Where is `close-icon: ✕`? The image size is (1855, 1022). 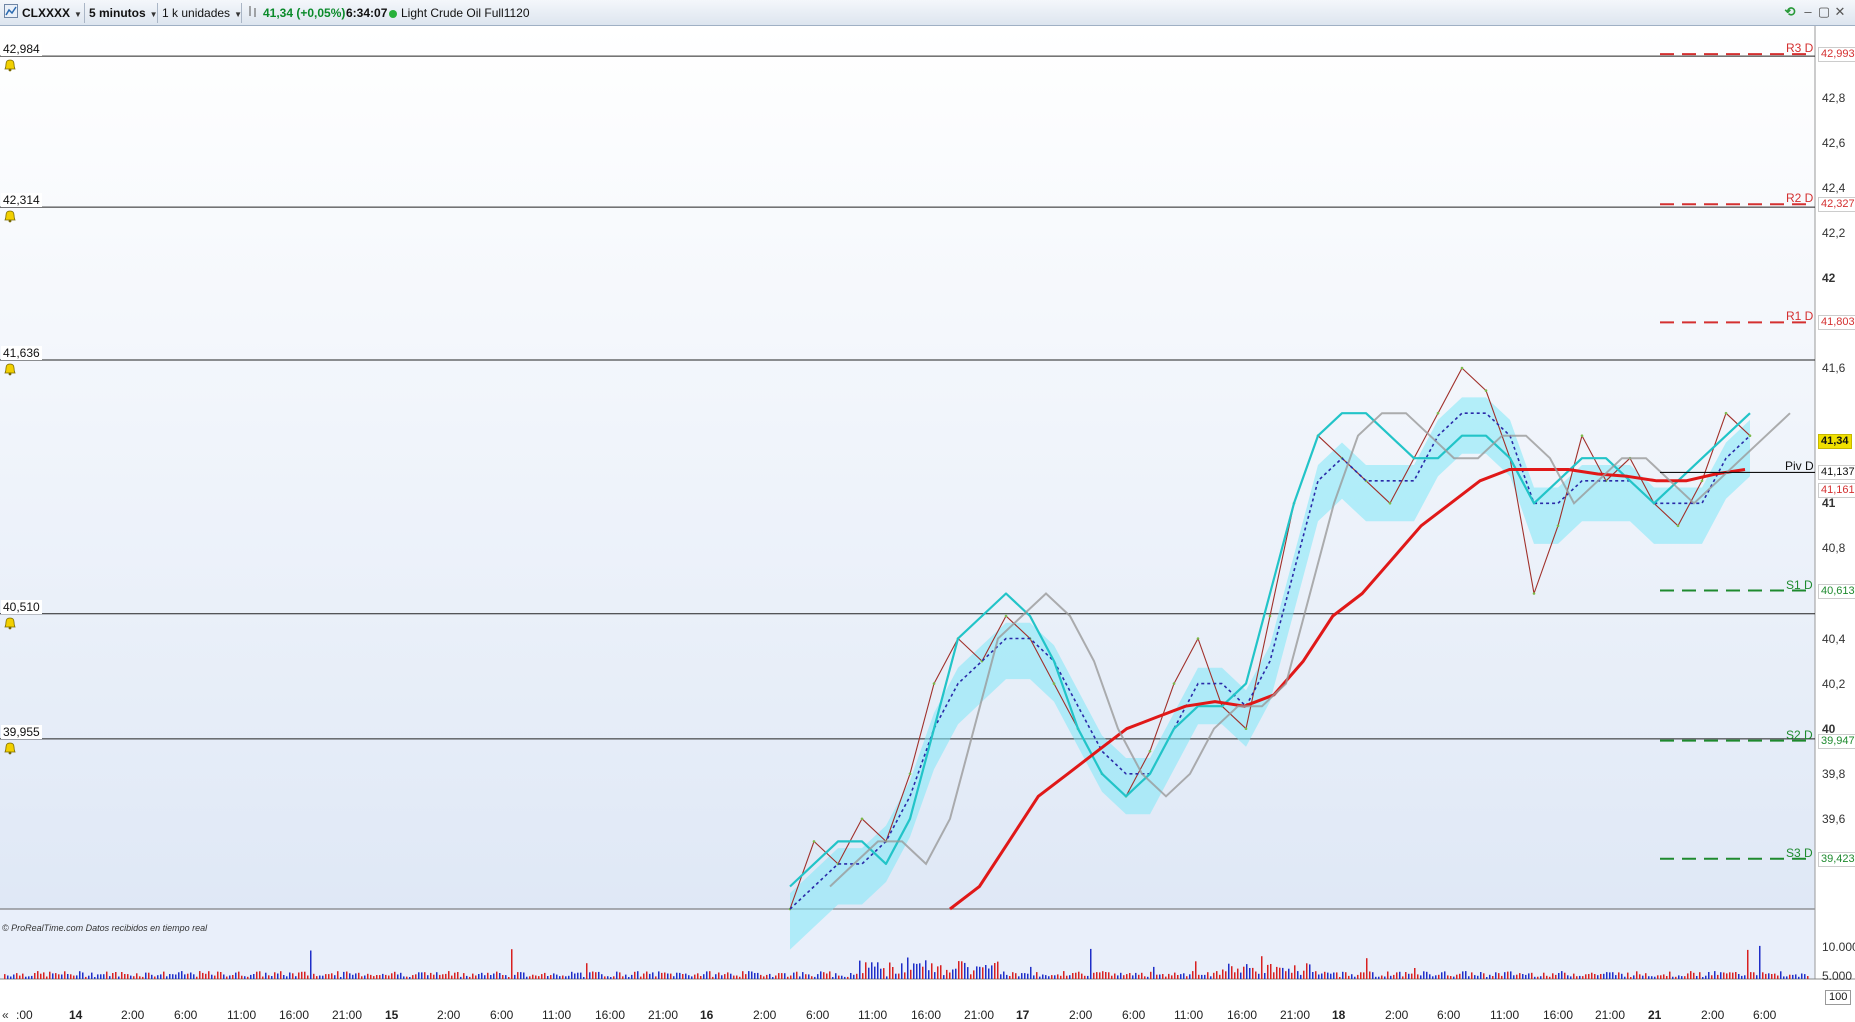
close-icon: ✕ is located at coordinates (1840, 12).